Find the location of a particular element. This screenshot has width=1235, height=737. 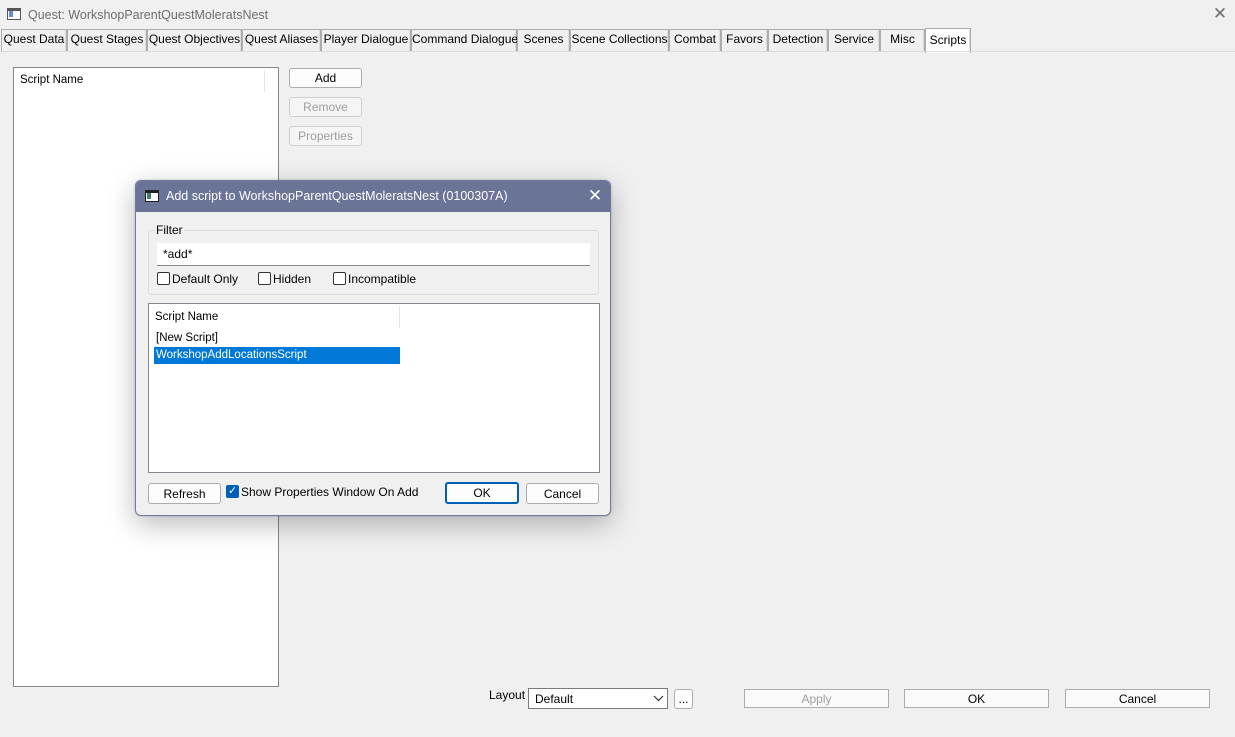

ok-button: OK is located at coordinates (976, 698).